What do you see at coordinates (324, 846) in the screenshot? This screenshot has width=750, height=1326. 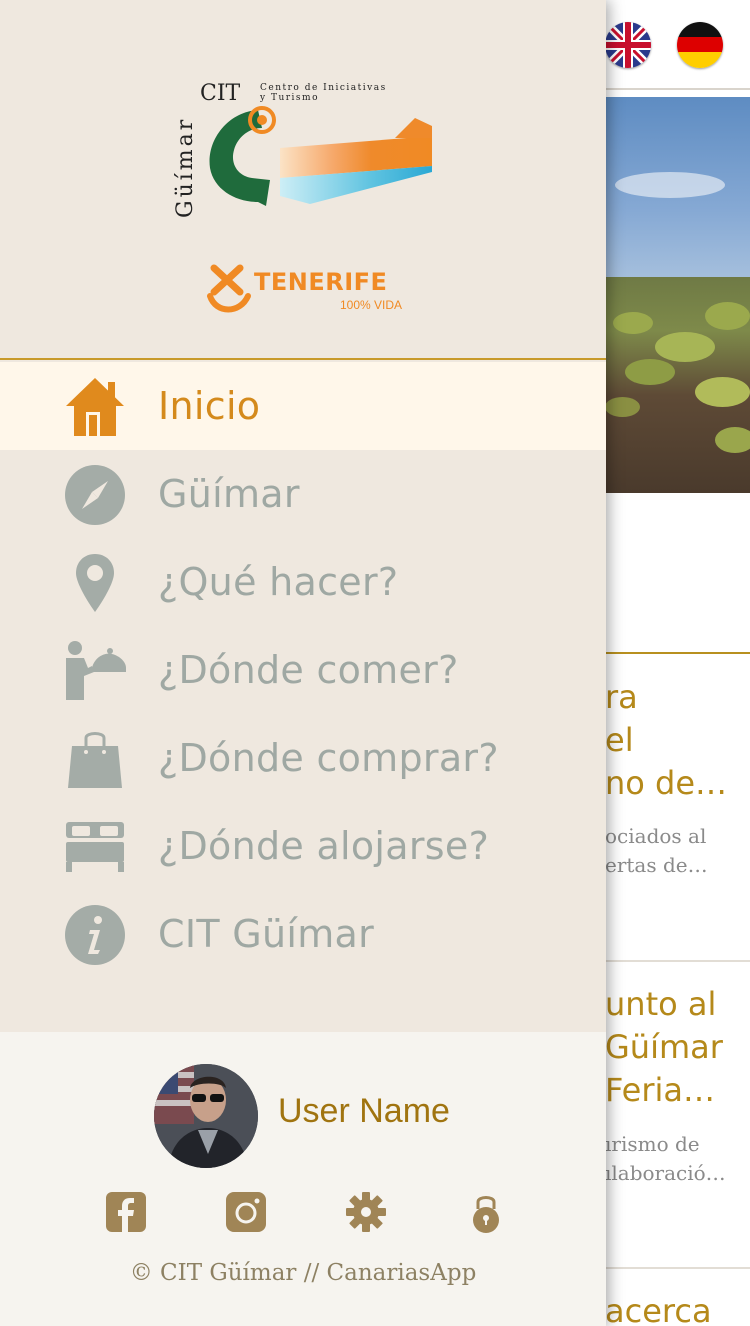 I see `menu-item-label: ¿Dónde alojarse?` at bounding box center [324, 846].